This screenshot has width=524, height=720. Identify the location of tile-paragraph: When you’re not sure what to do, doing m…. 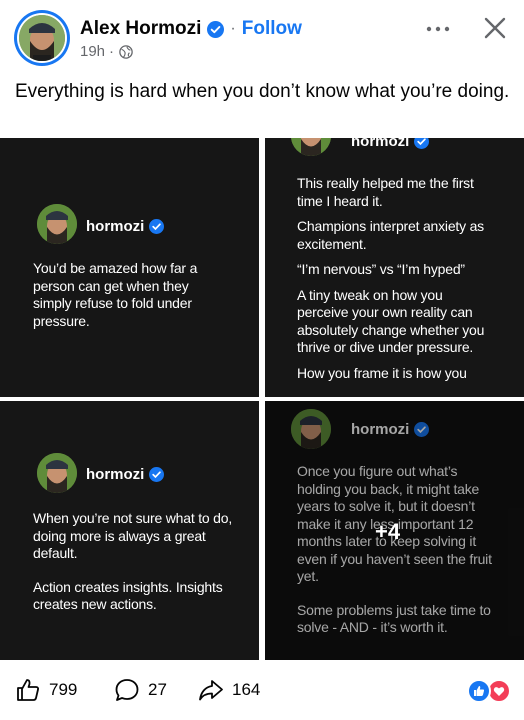
(133, 535).